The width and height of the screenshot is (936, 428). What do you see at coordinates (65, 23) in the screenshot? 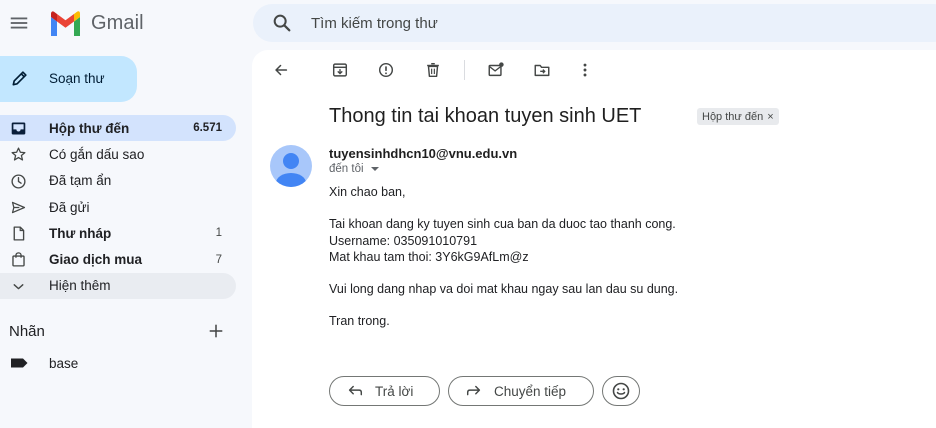
I see `gmail-m-icon` at bounding box center [65, 23].